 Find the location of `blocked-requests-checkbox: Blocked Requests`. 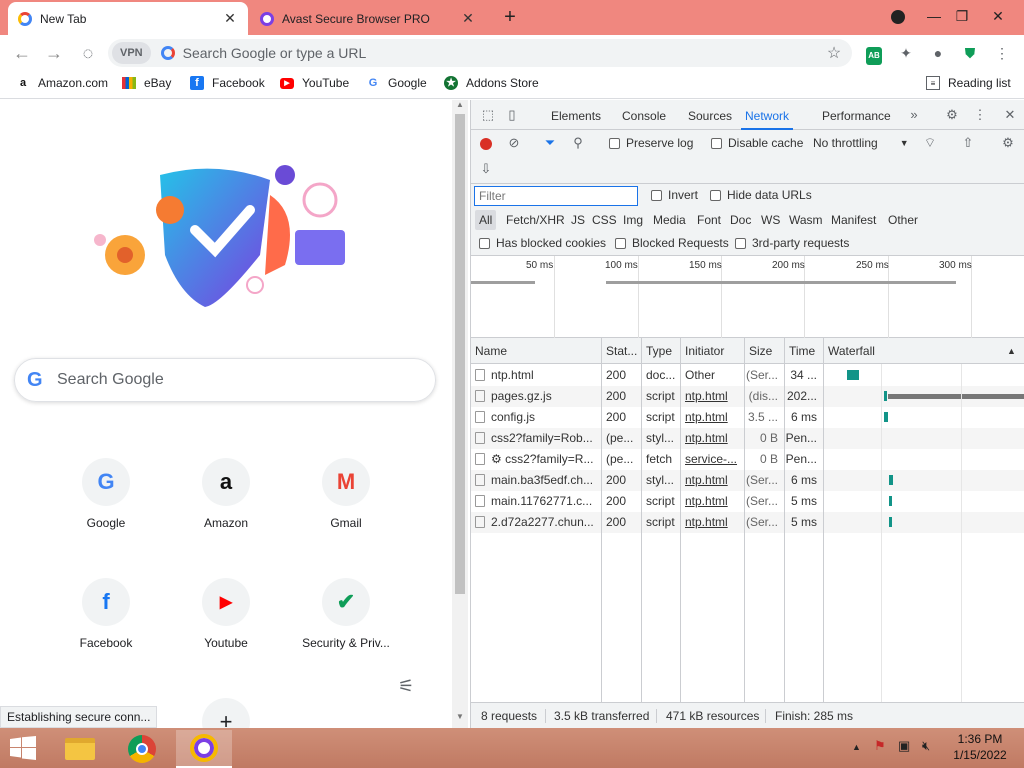

blocked-requests-checkbox: Blocked Requests is located at coordinates (672, 243).